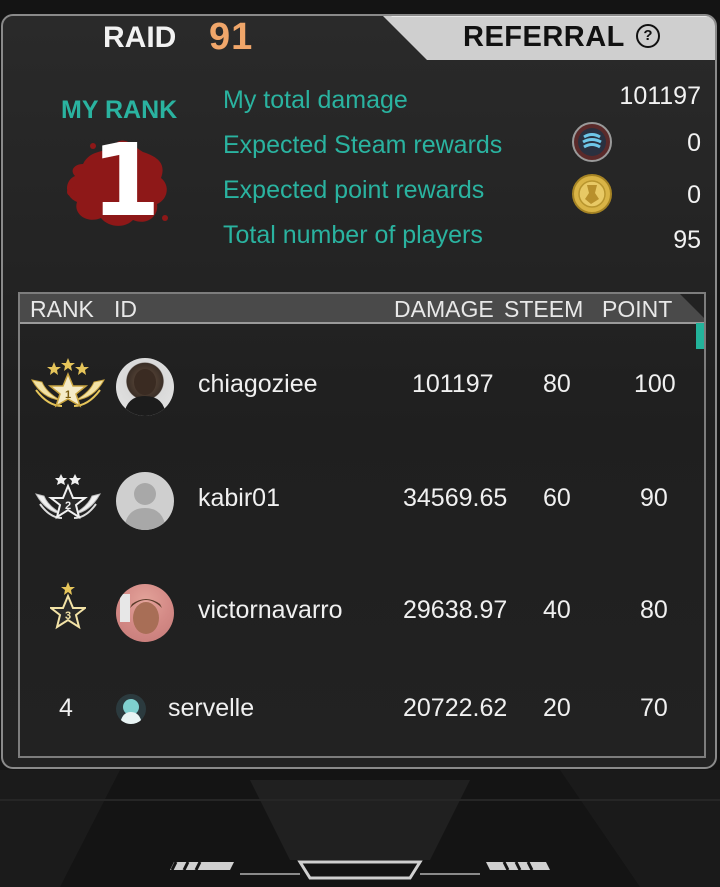  Describe the element at coordinates (557, 498) in the screenshot. I see `player-steem: 60` at that location.